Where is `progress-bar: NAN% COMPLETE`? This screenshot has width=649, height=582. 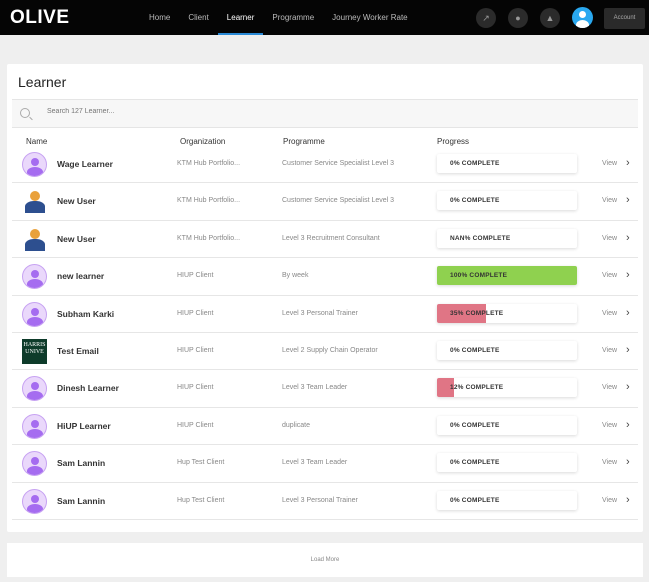 progress-bar: NAN% COMPLETE is located at coordinates (507, 238).